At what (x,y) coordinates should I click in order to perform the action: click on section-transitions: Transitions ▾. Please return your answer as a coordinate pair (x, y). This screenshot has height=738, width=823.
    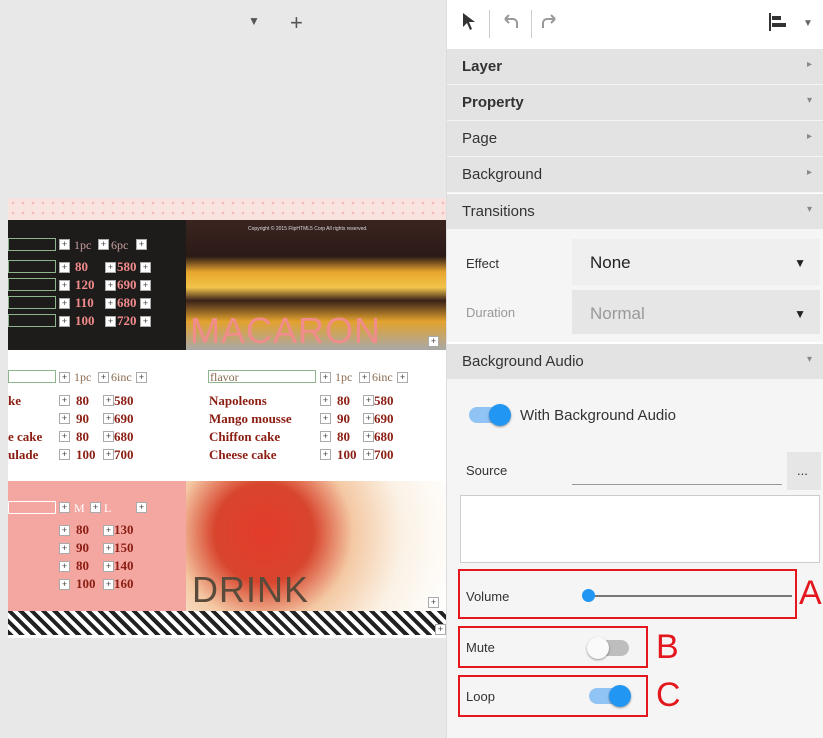
    Looking at the image, I should click on (635, 212).